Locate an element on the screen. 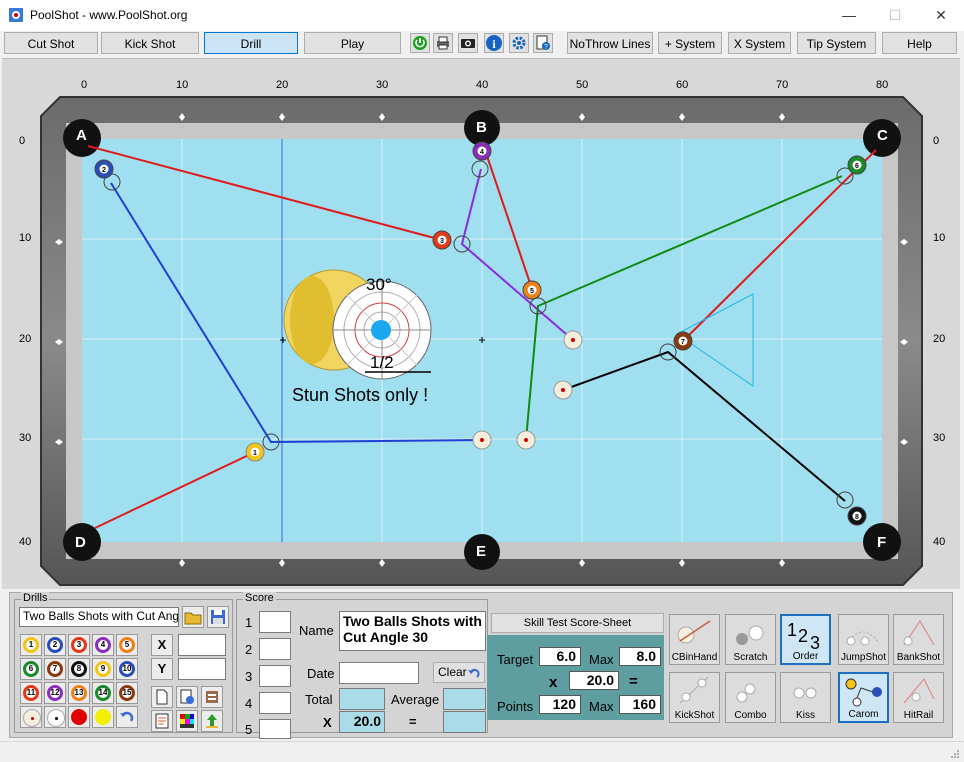 The width and height of the screenshot is (964, 762). ball-button-12: 12 is located at coordinates (55, 693).